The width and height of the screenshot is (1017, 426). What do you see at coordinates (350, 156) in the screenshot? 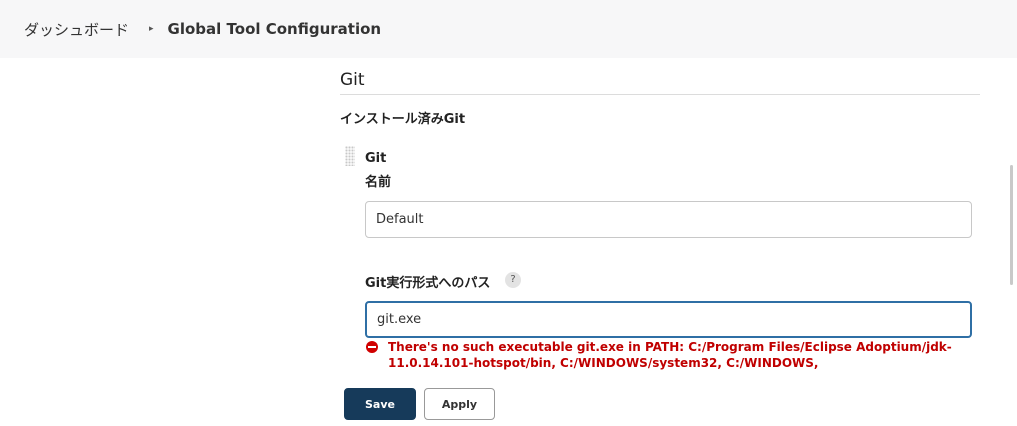
I see `drag-handle-icon` at bounding box center [350, 156].